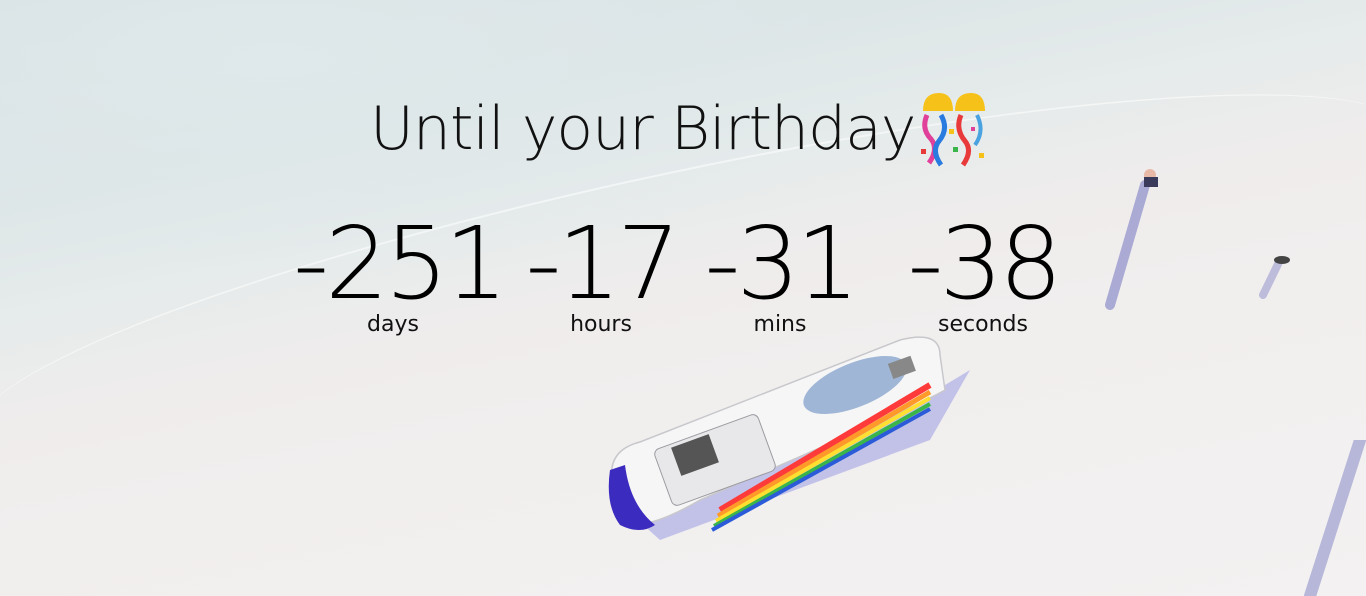 This screenshot has height=596, width=1366. Describe the element at coordinates (781, 263) in the screenshot. I see `mins-value: -31` at that location.